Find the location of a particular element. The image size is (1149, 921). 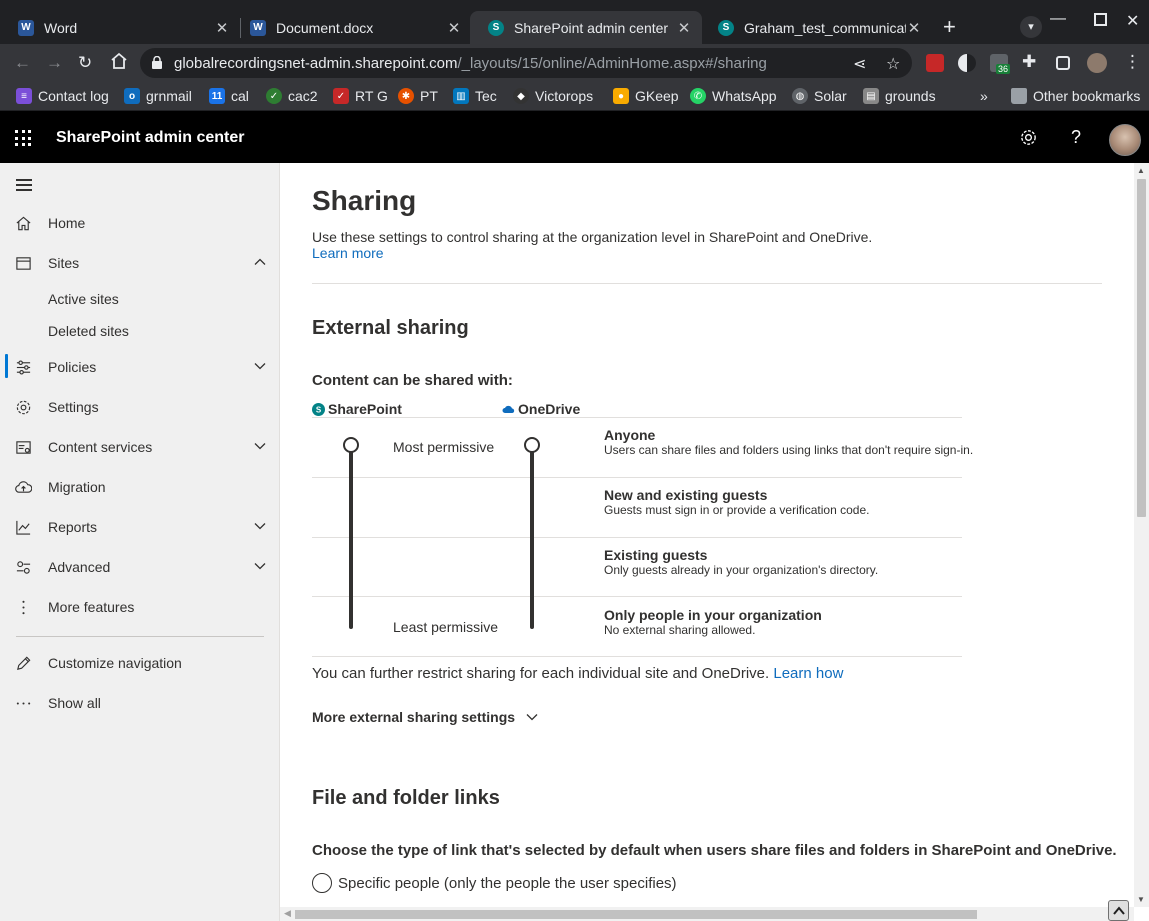

browser-menu-icon: ⋮ is located at coordinates (1132, 62).